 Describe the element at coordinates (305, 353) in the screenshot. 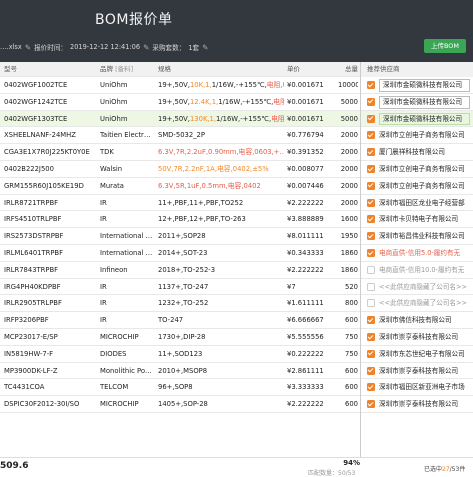

I see `unit-price: ¥0.222222` at that location.